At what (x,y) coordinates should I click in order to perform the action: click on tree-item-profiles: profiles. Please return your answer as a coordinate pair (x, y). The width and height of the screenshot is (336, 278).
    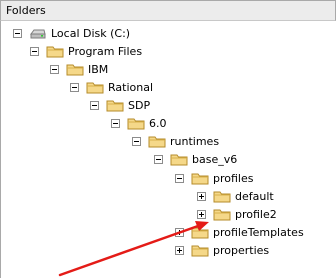
    Looking at the image, I should click on (214, 178).